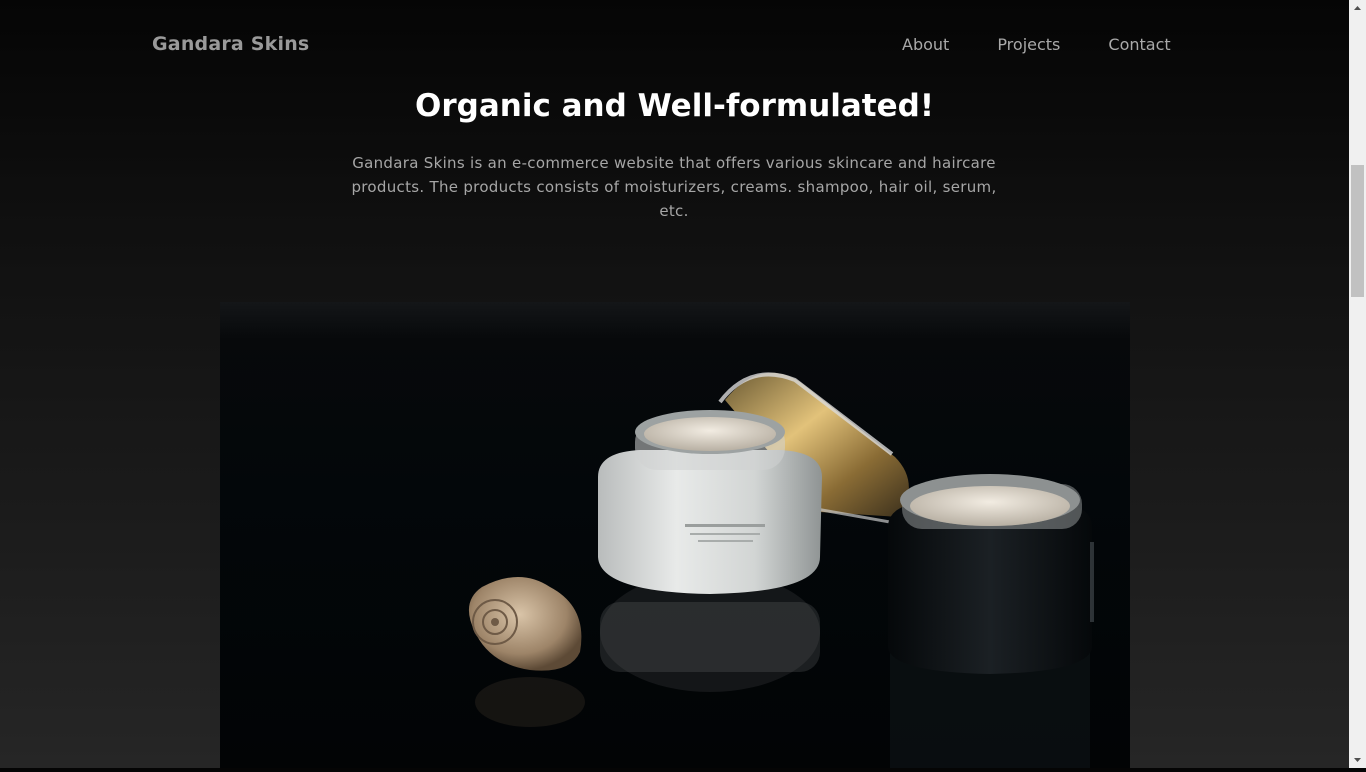 This screenshot has height=772, width=1366. I want to click on arrow-up-icon, so click(1357, 8).